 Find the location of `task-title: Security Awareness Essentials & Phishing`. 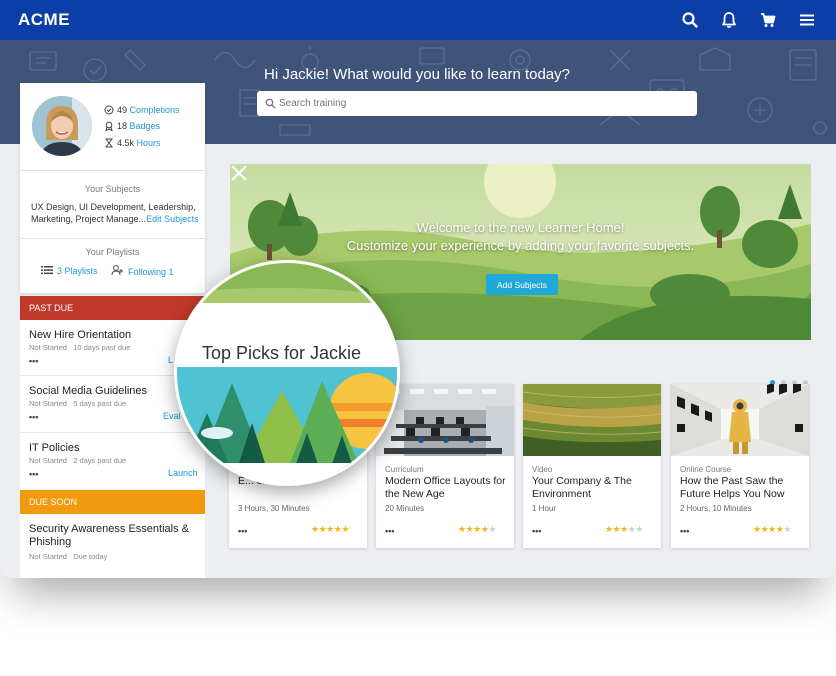

task-title: Security Awareness Essentials & Phishing is located at coordinates (111, 536).